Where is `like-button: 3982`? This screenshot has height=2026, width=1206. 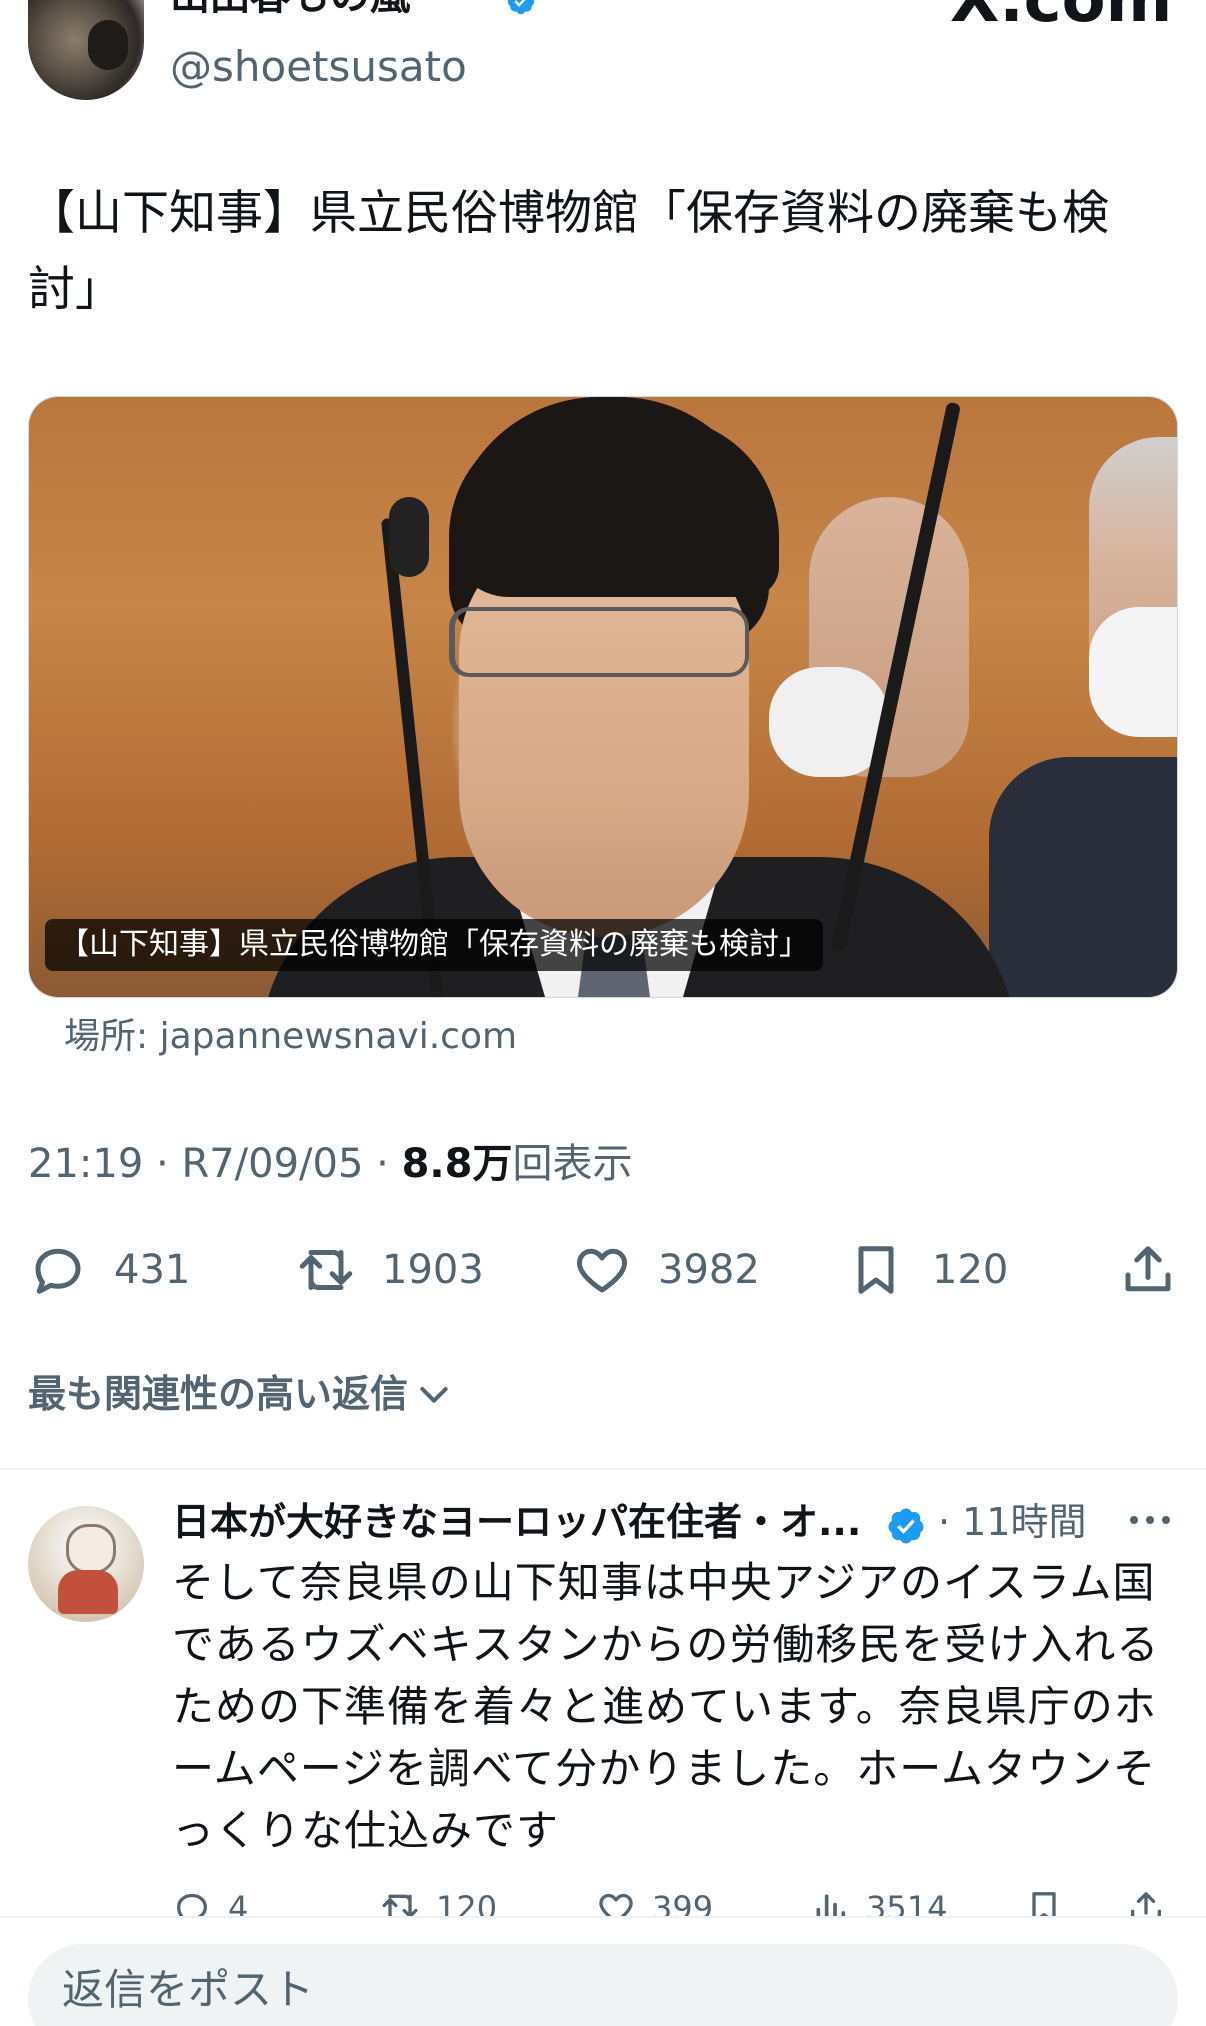
like-button: 3982 is located at coordinates (666, 1270).